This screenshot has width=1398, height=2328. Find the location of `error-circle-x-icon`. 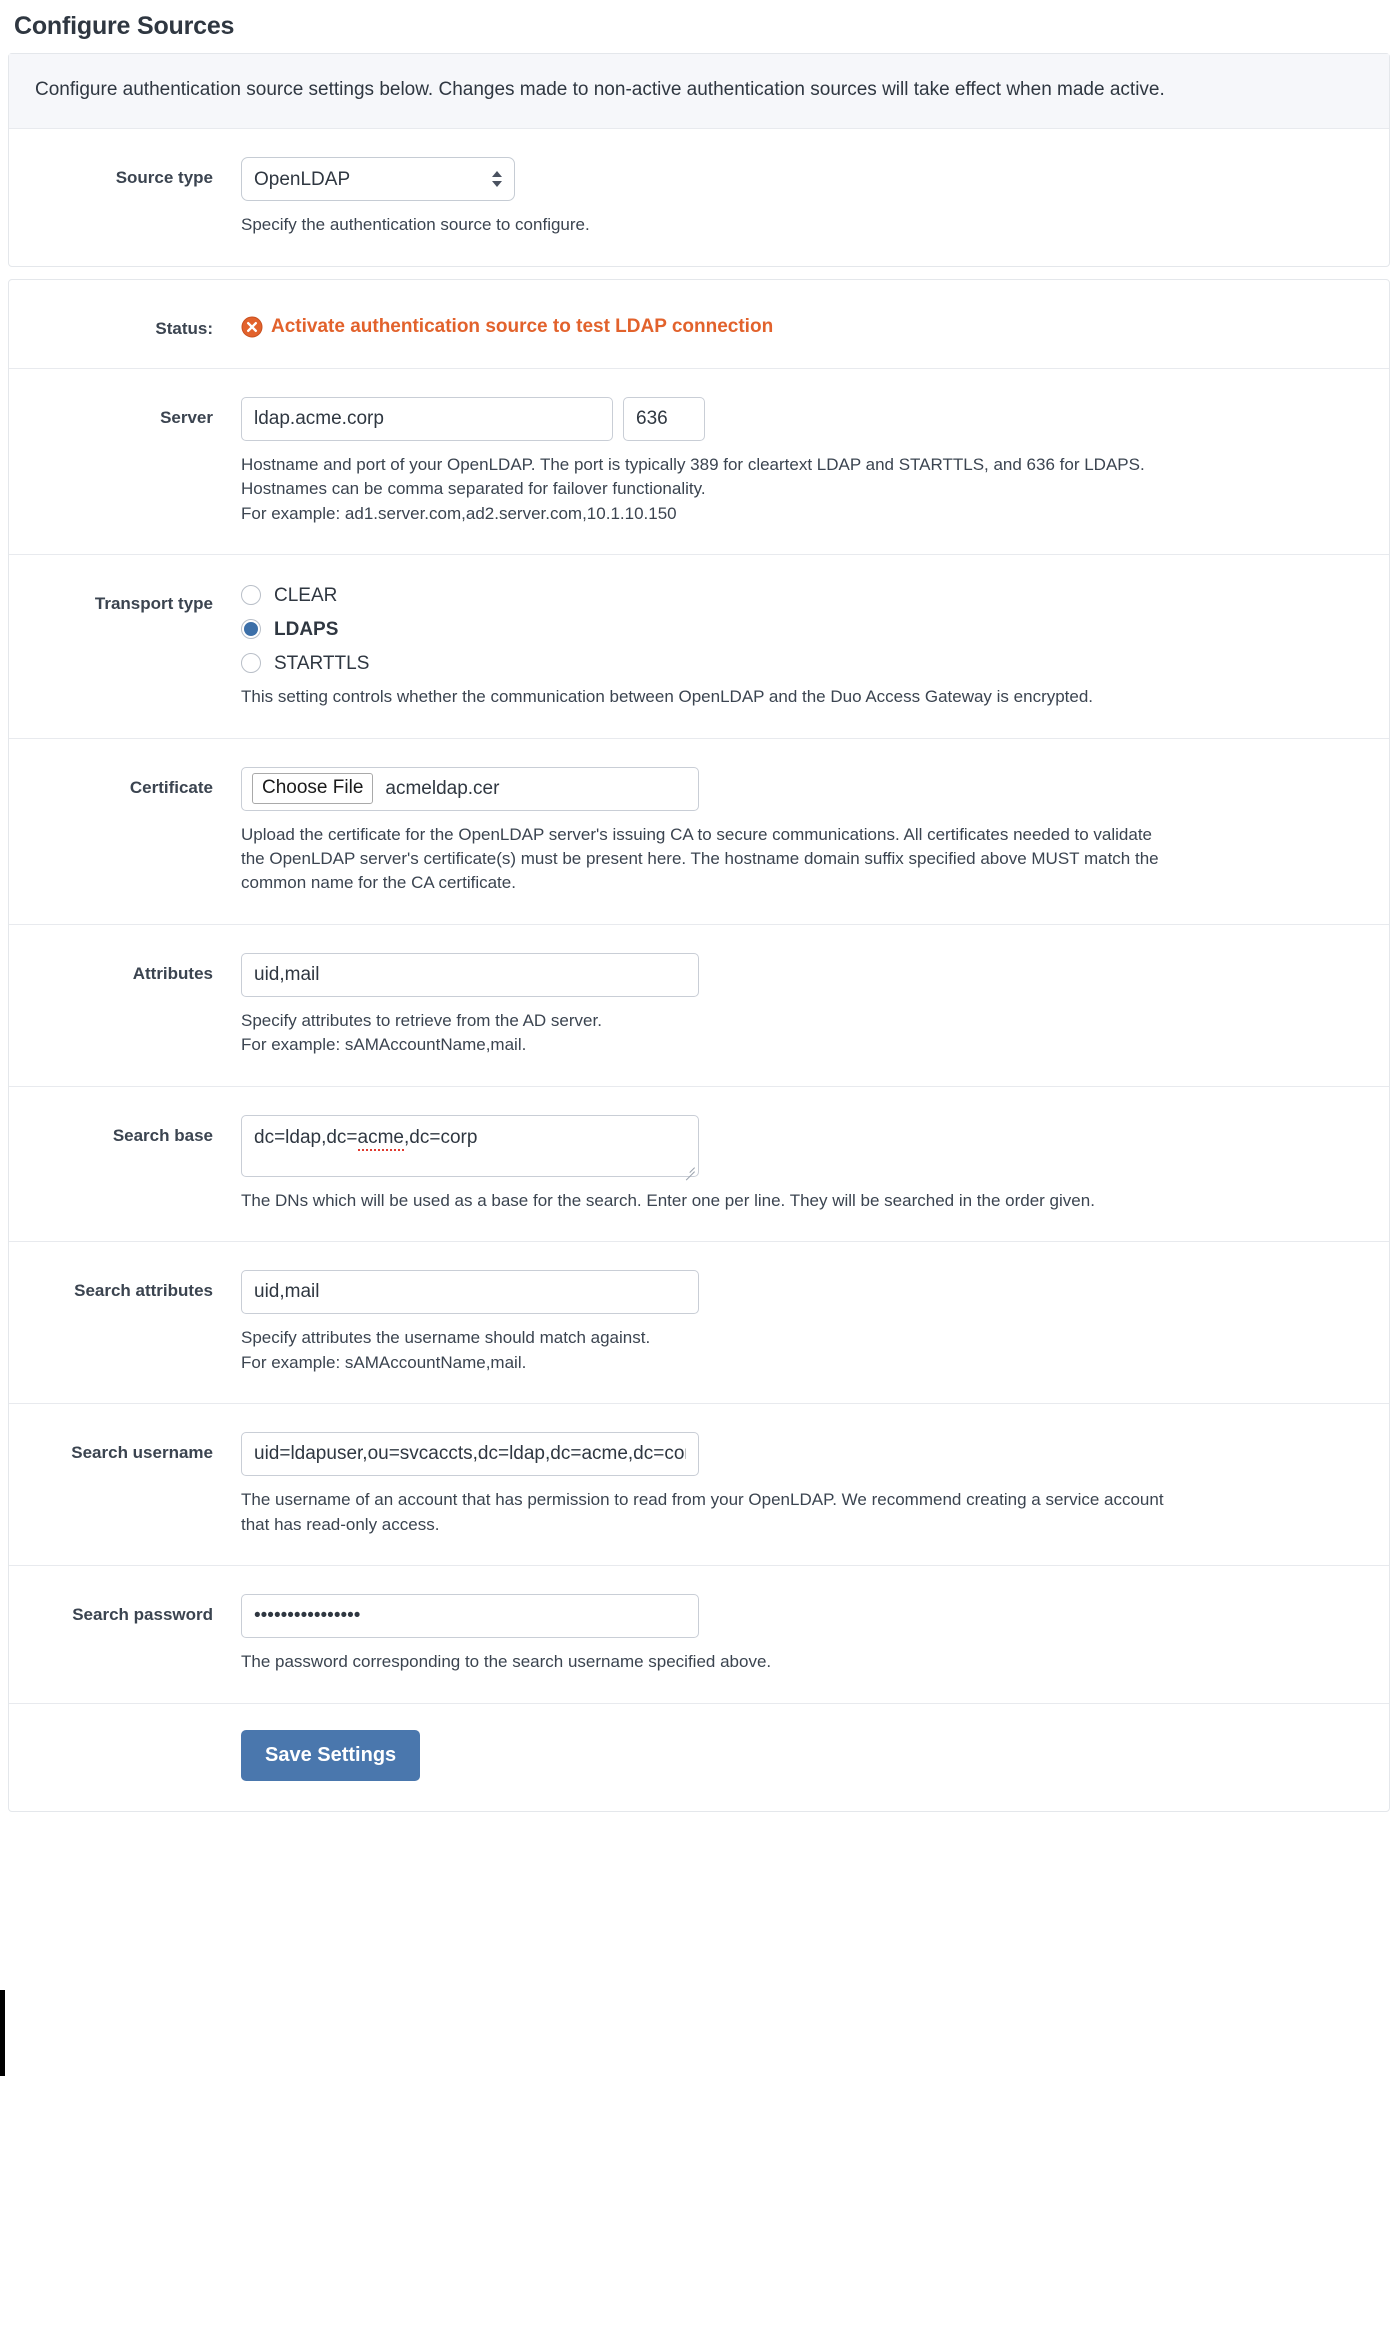

error-circle-x-icon is located at coordinates (252, 327).